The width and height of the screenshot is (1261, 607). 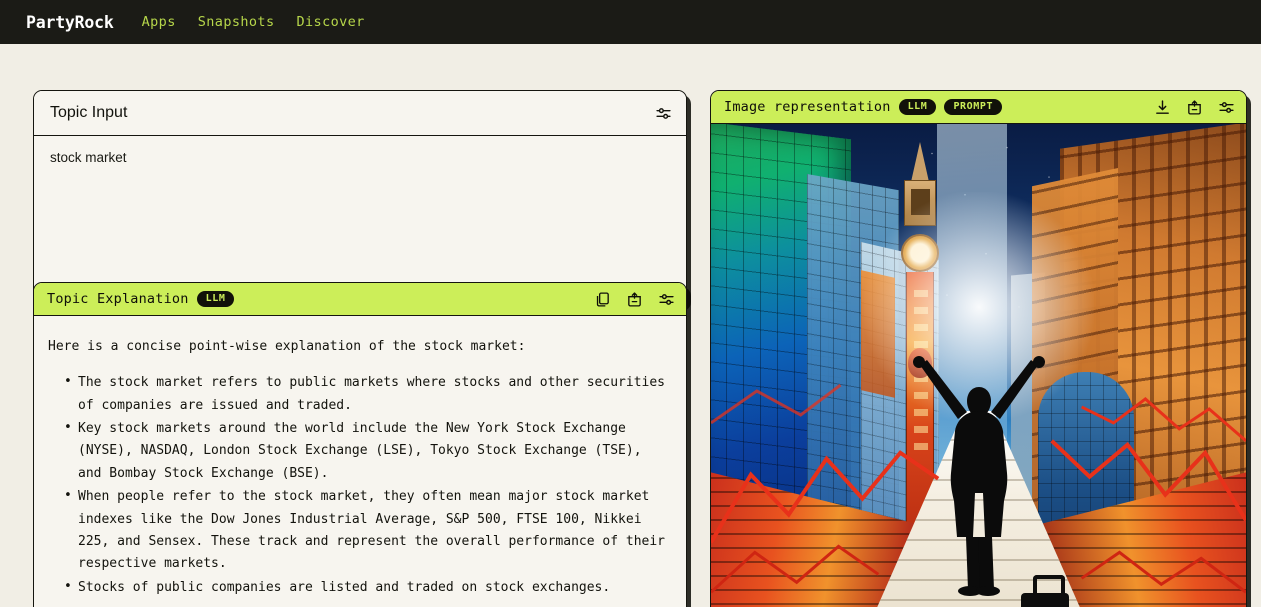 What do you see at coordinates (979, 476) in the screenshot?
I see `businessman-silhouette` at bounding box center [979, 476].